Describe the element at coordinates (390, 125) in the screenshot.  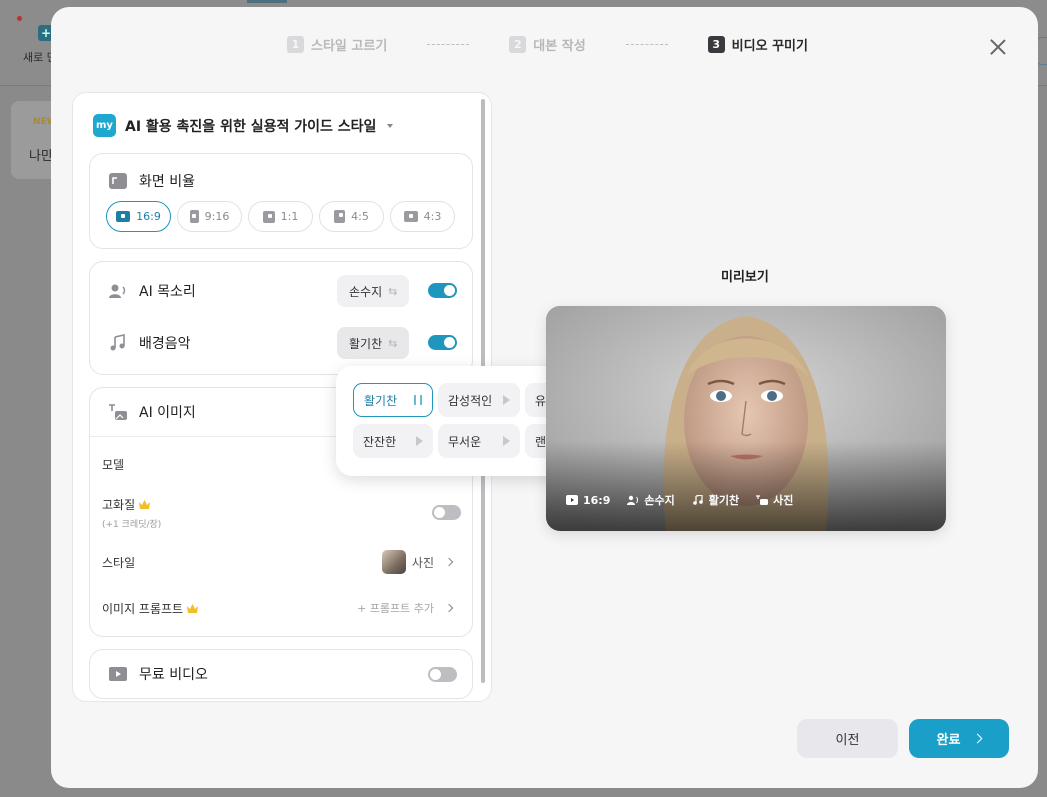
I see `caret-down-icon` at that location.